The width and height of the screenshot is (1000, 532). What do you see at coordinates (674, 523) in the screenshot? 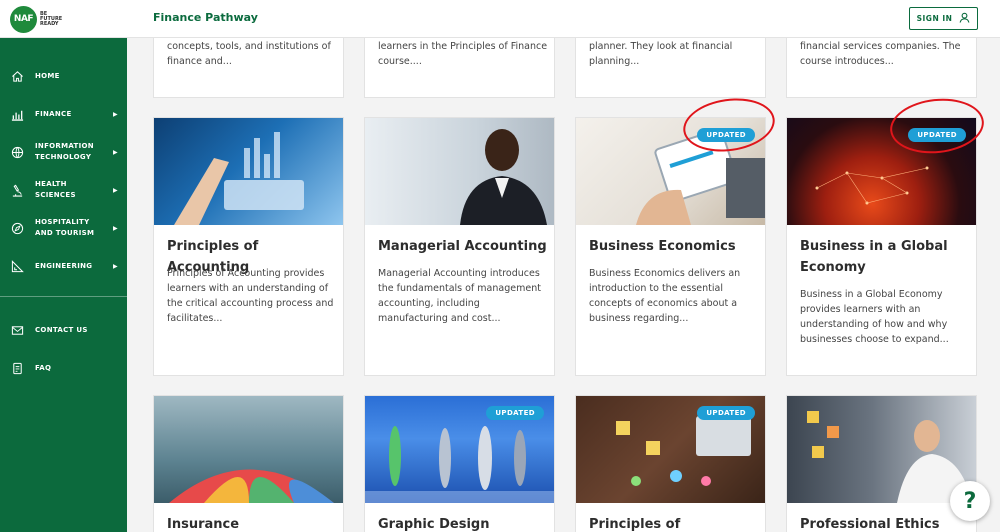
I see `course-title: Principles of Information` at bounding box center [674, 523].